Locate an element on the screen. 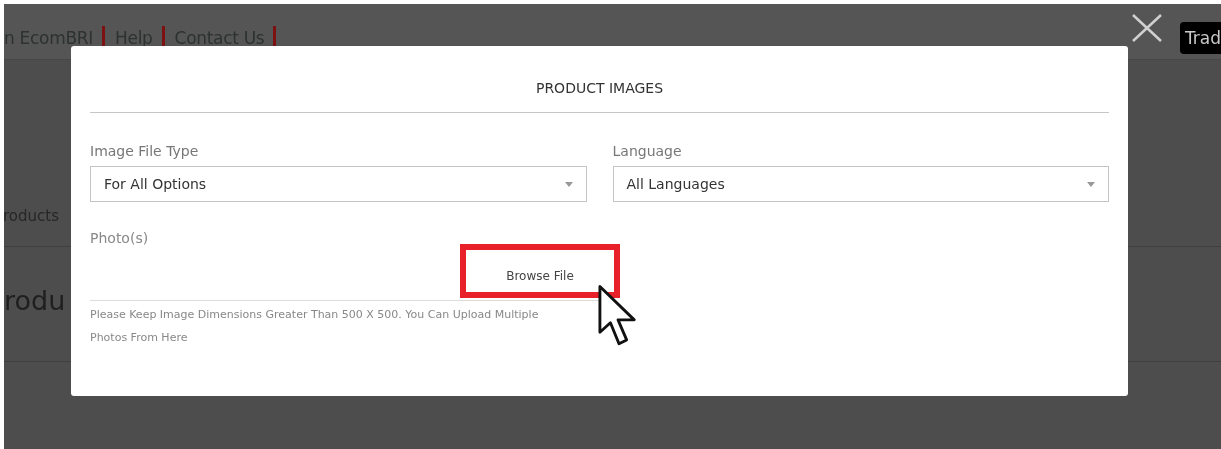  field-label: Photo(s) is located at coordinates (119, 238).